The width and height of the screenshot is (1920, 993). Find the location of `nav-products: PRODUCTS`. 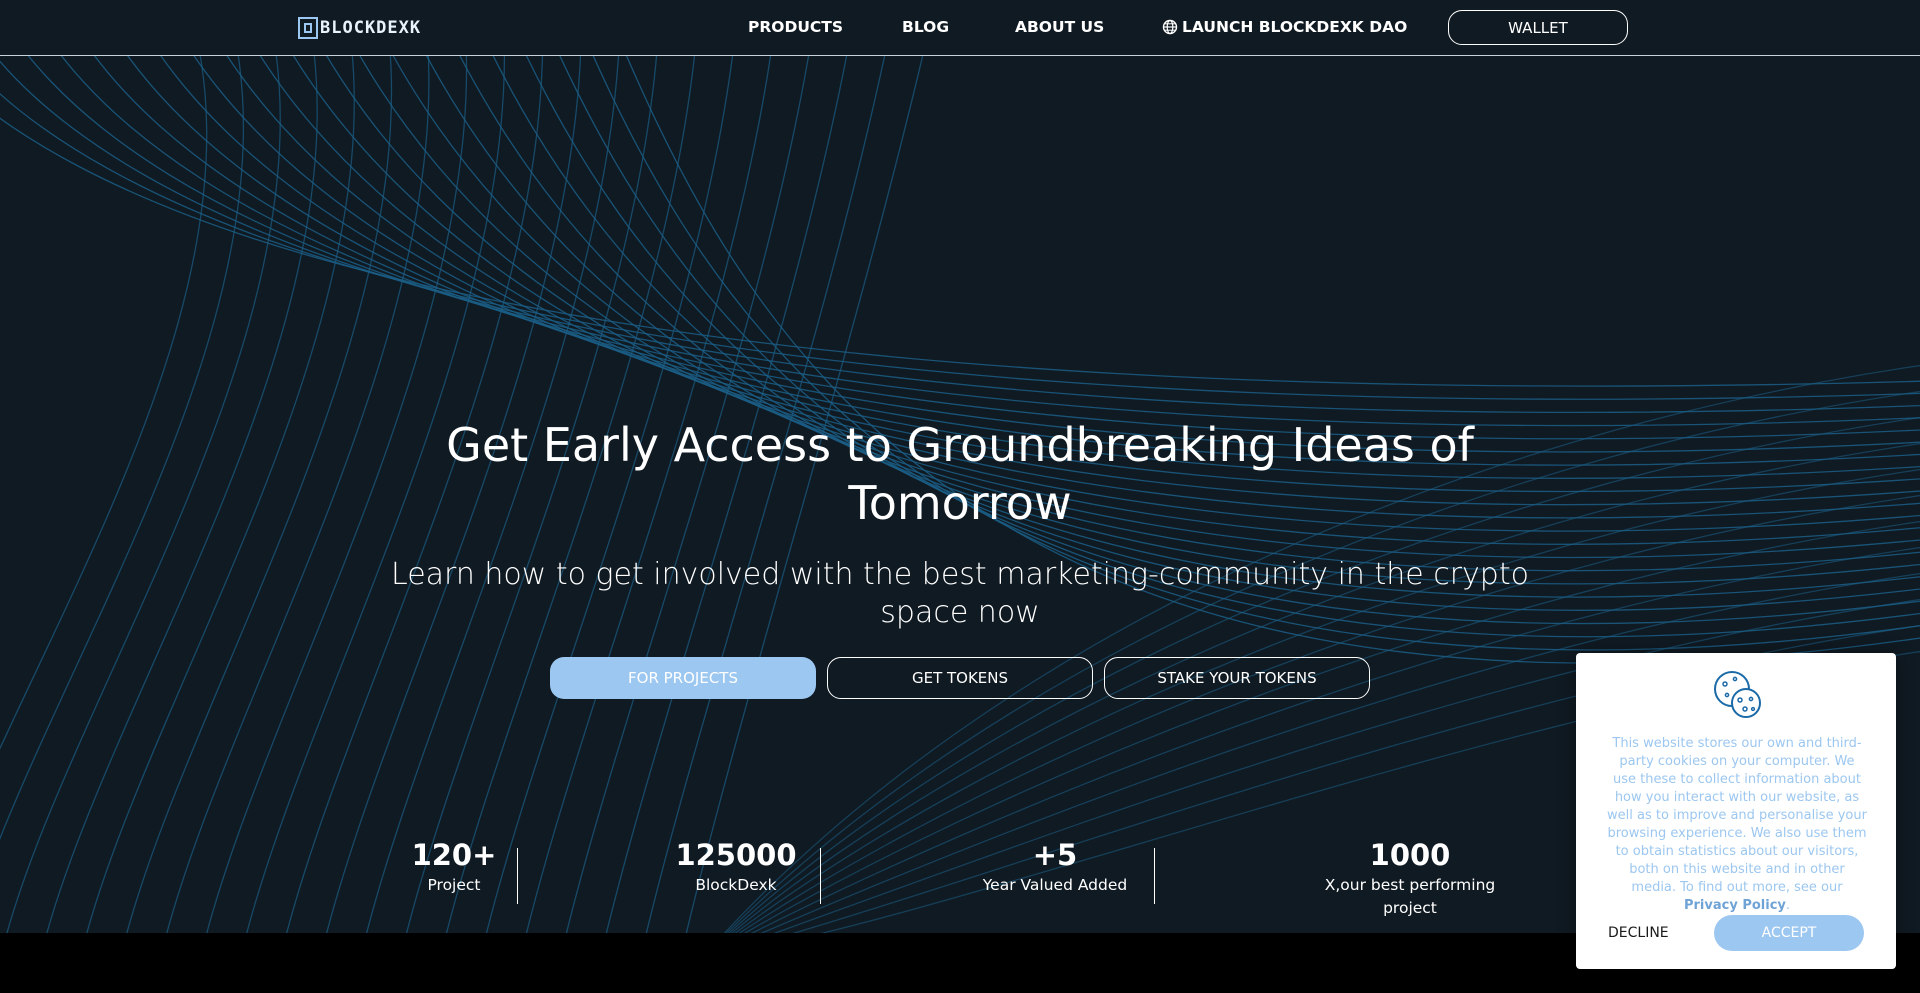

nav-products: PRODUCTS is located at coordinates (795, 27).